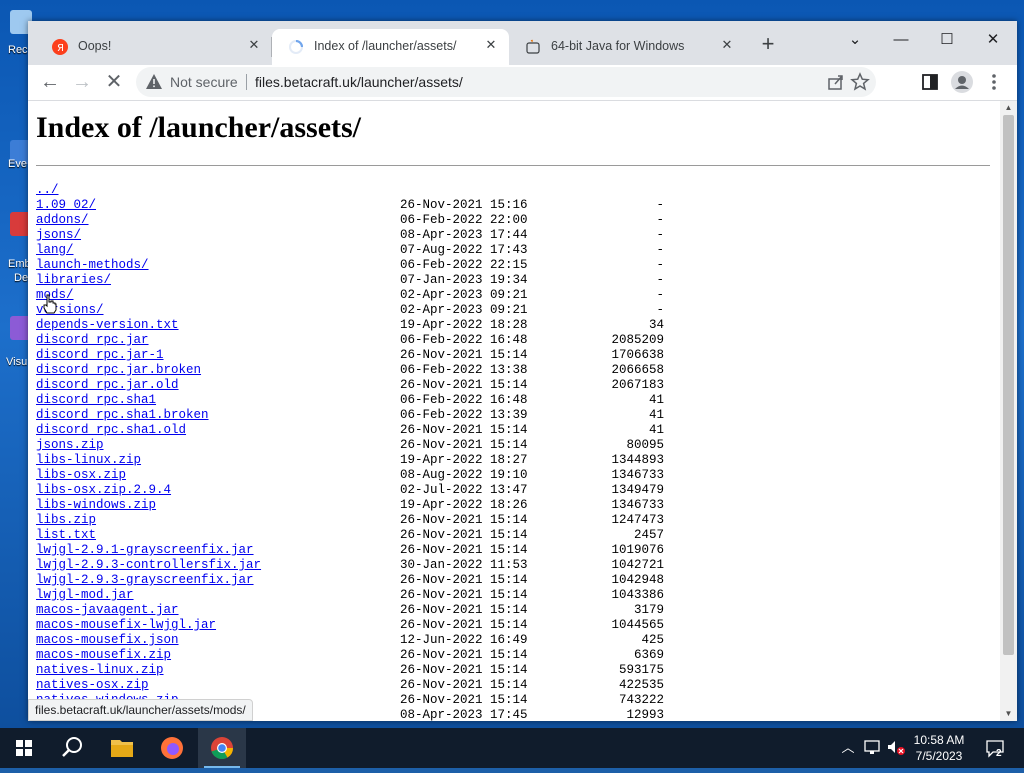  I want to click on desktop-shortcut-icon: Emb De, so click(16, 248).